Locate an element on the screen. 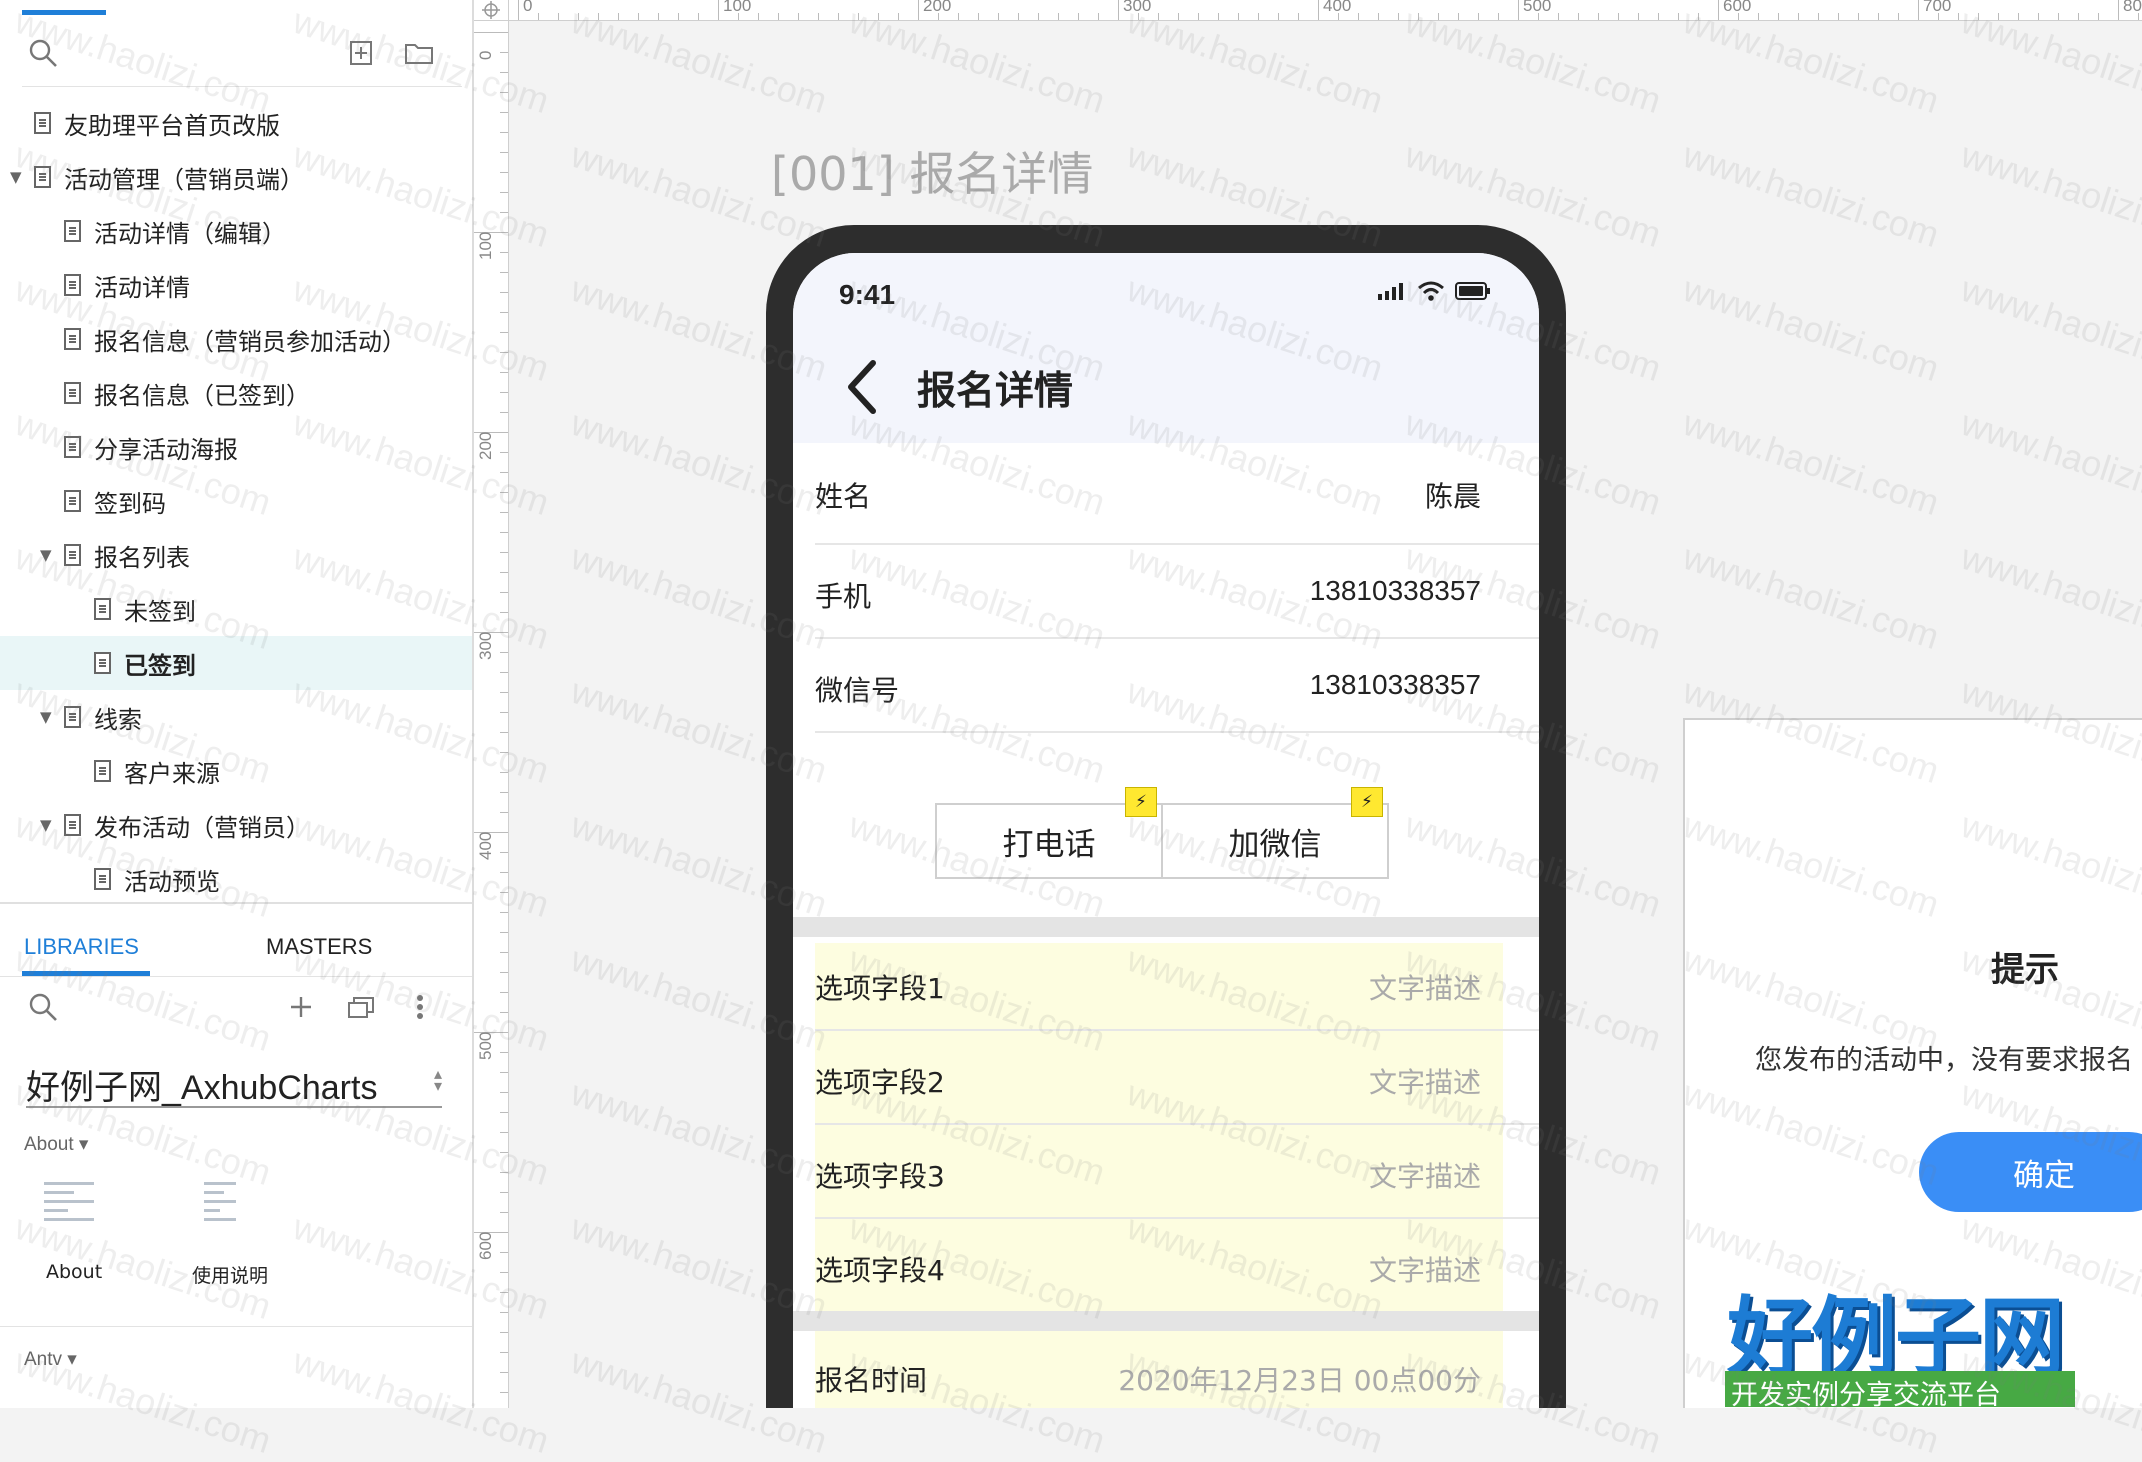 The image size is (2142, 1462). horizontal-ruler: 0 100 200 300 400 500 600 700 80 is located at coordinates (1308, 10).